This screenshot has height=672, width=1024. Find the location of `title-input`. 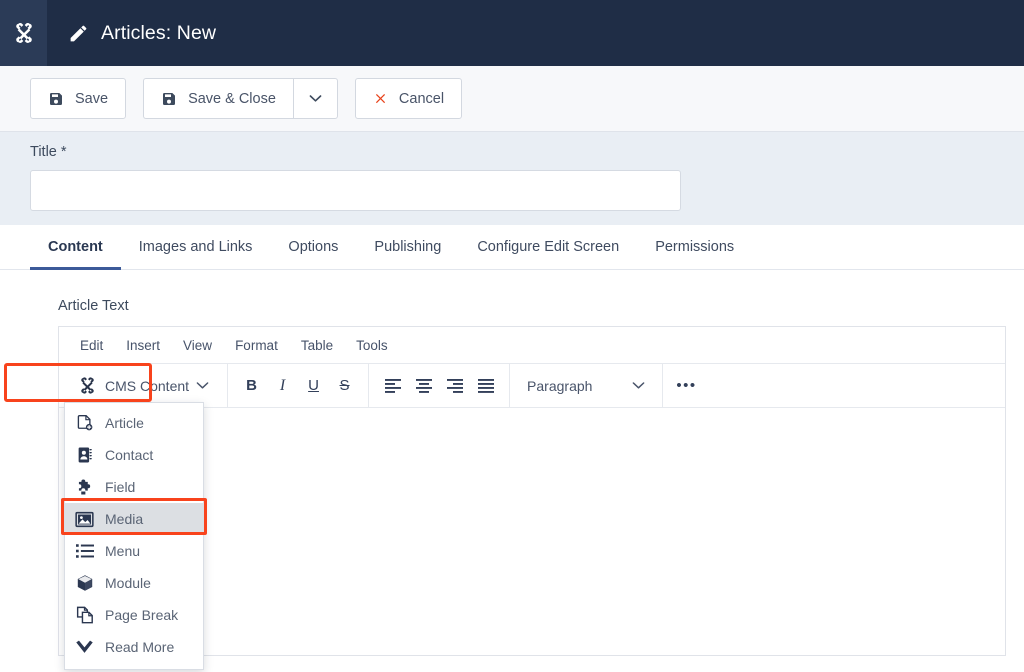

title-input is located at coordinates (355, 190).